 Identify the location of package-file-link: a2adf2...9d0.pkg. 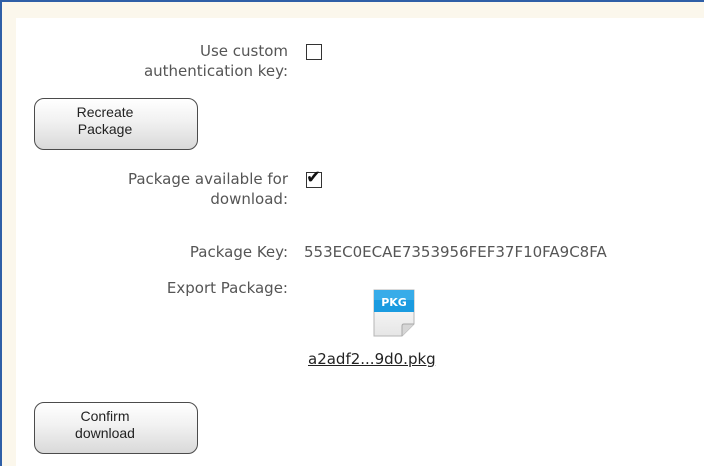
(372, 359).